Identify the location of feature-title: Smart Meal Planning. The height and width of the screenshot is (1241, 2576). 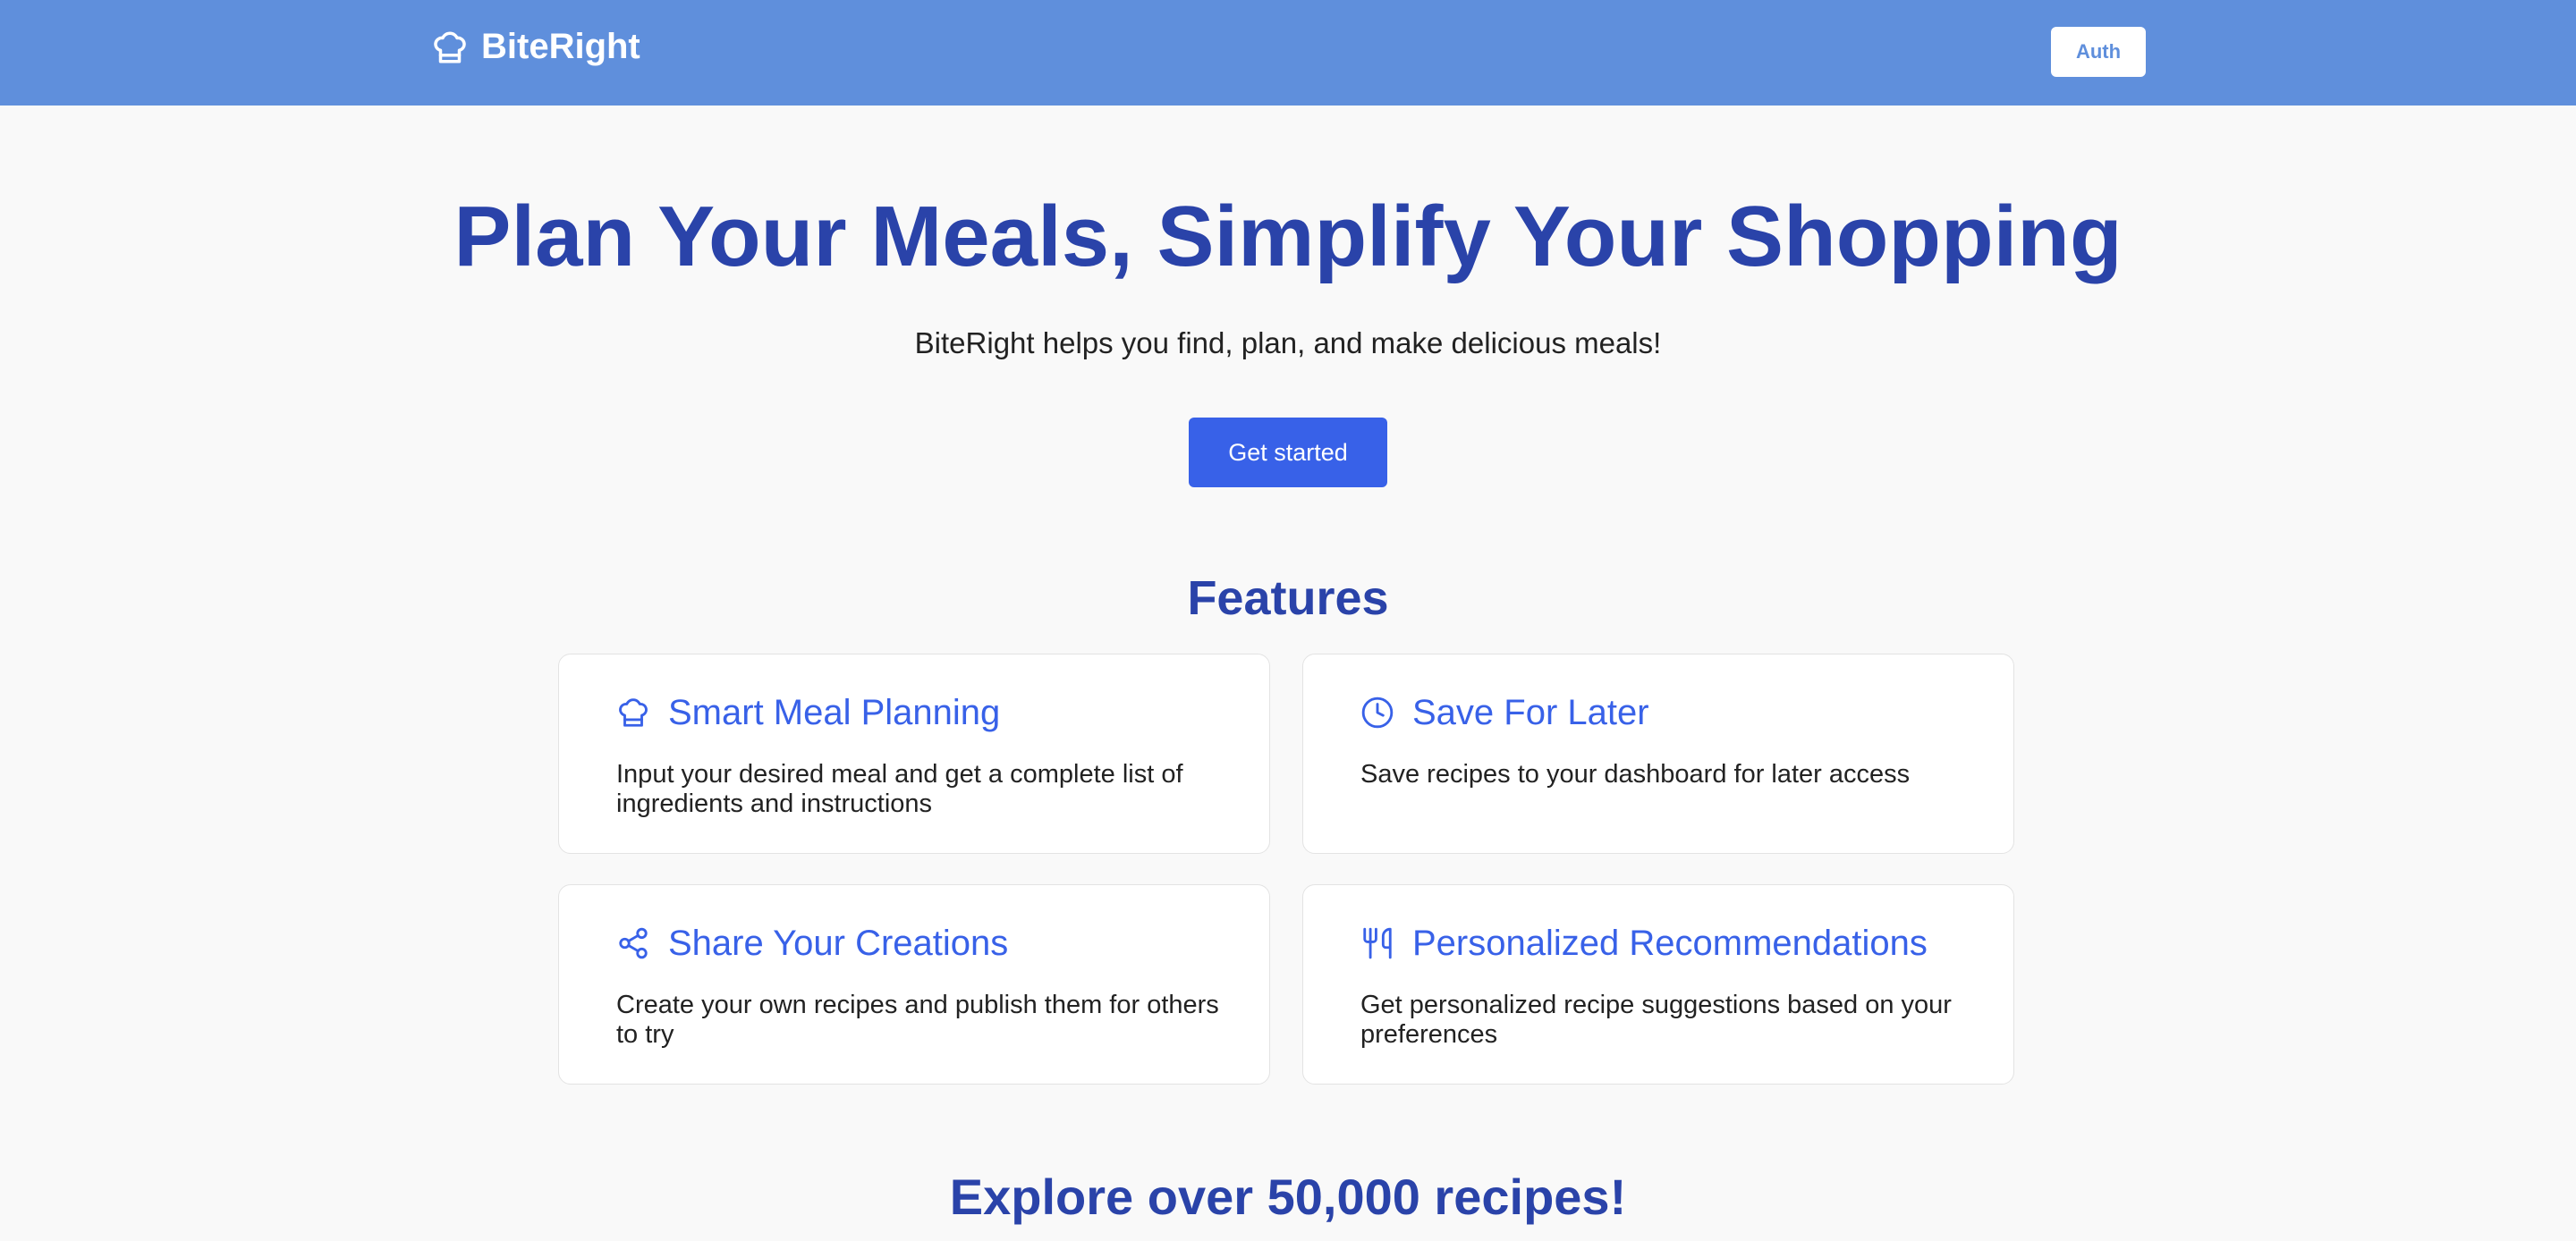
(834, 712).